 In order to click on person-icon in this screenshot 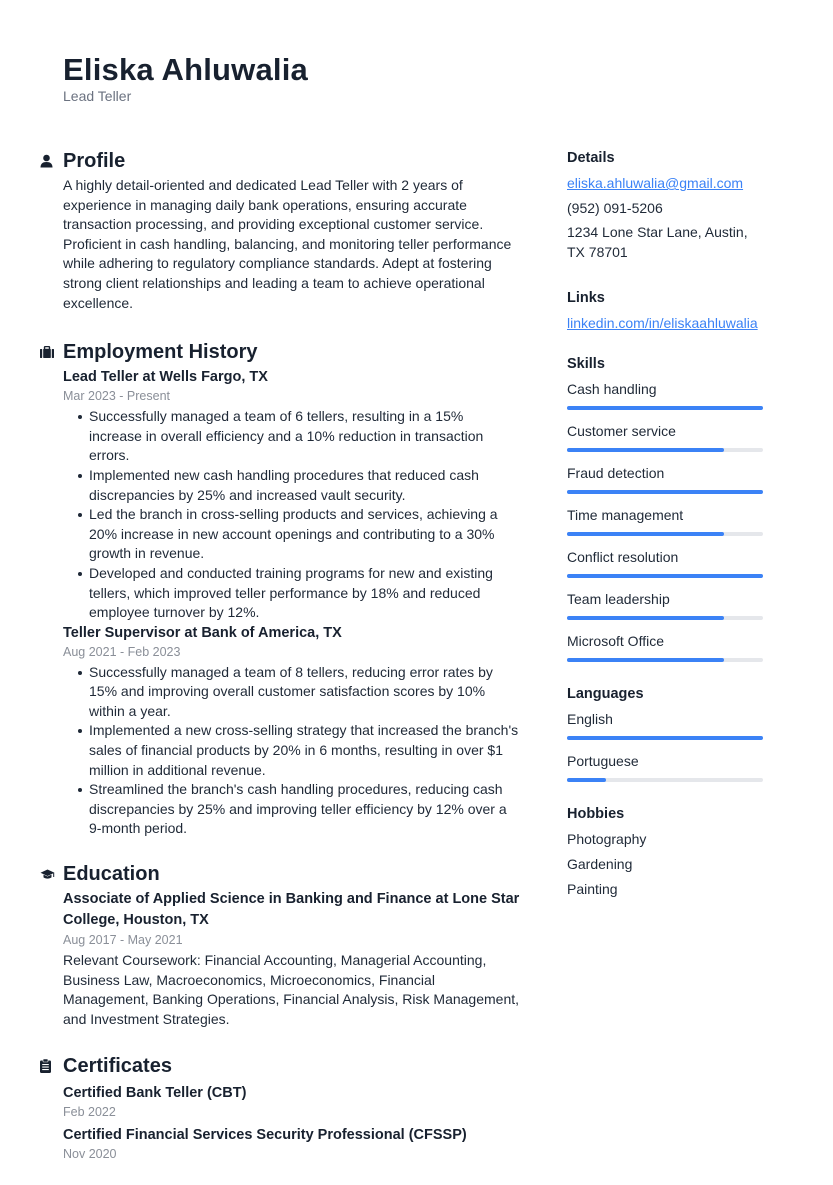, I will do `click(51, 161)`.